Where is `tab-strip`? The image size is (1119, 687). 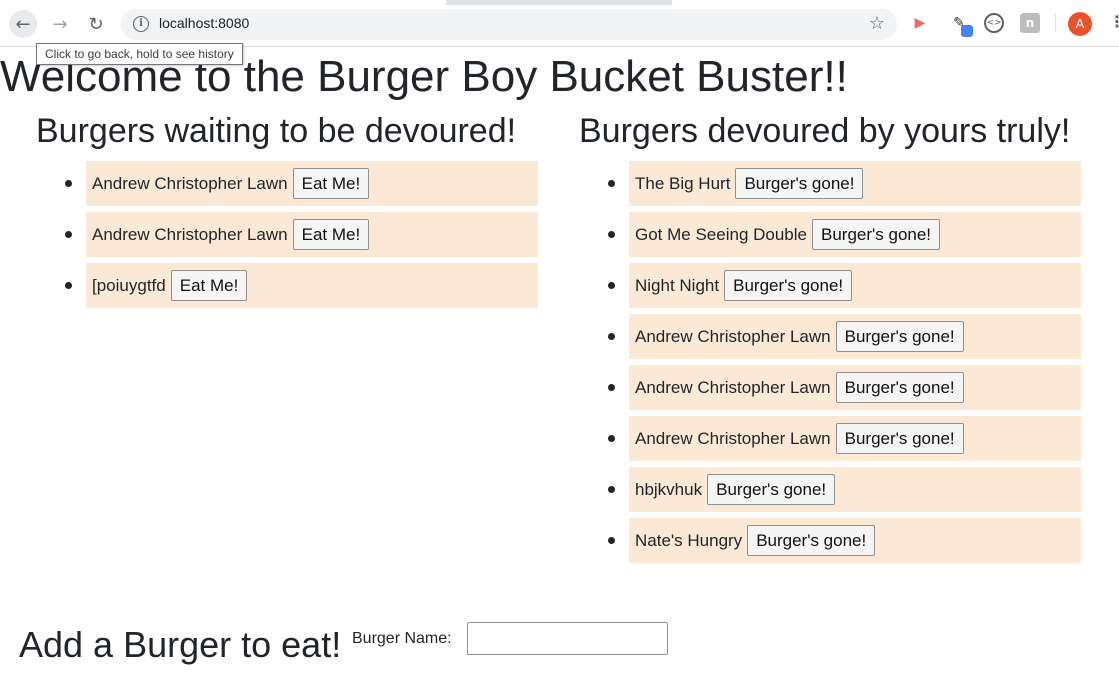
tab-strip is located at coordinates (559, 2).